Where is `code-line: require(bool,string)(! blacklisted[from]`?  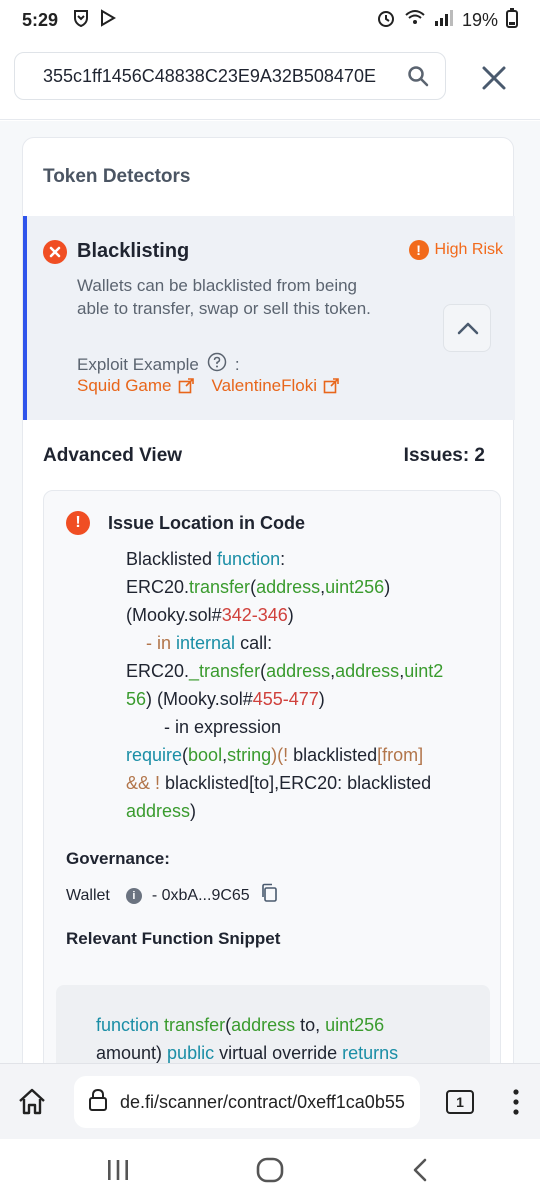
code-line: require(bool,string)(! blacklisted[from] is located at coordinates (275, 755).